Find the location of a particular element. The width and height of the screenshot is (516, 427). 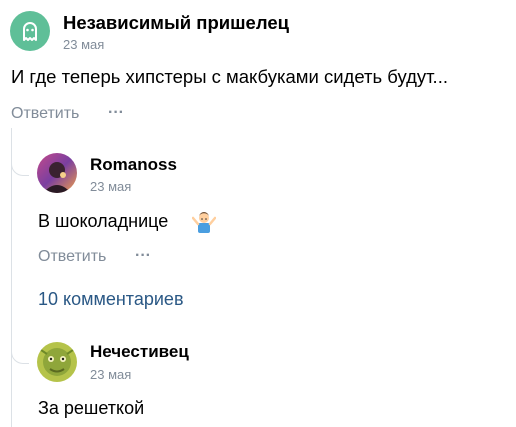

comment-text: За решеткой is located at coordinates (91, 408).